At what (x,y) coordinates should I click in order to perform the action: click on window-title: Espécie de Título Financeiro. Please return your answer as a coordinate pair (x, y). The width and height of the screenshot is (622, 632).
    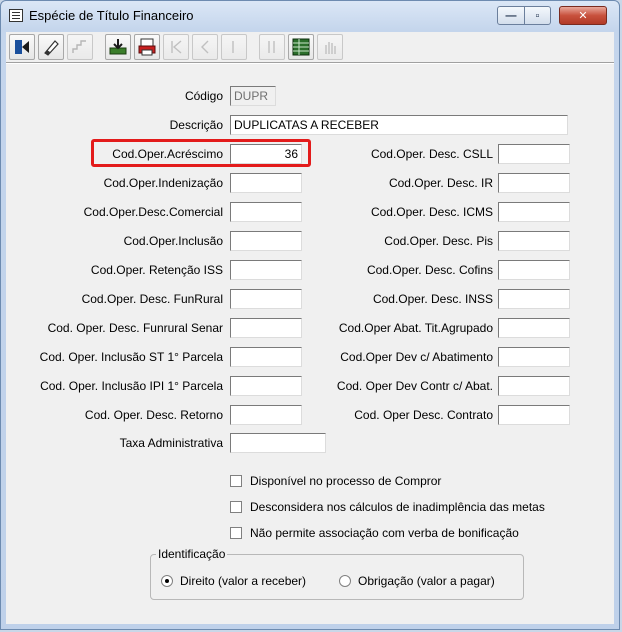
    Looking at the image, I should click on (111, 15).